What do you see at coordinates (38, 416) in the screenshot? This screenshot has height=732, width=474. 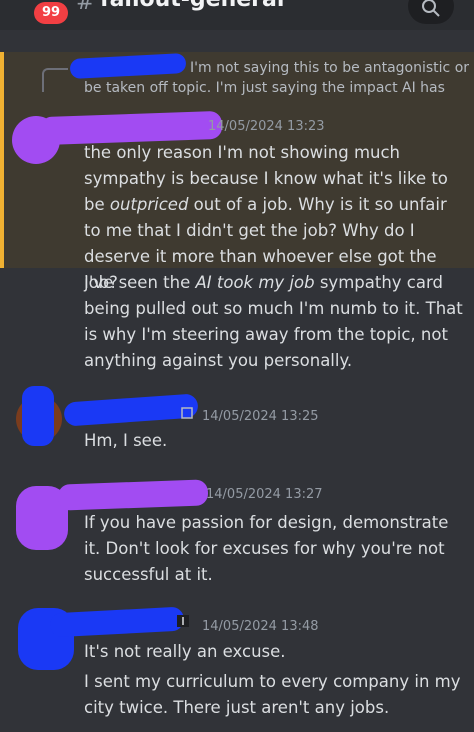 I see `redacted-avatar` at bounding box center [38, 416].